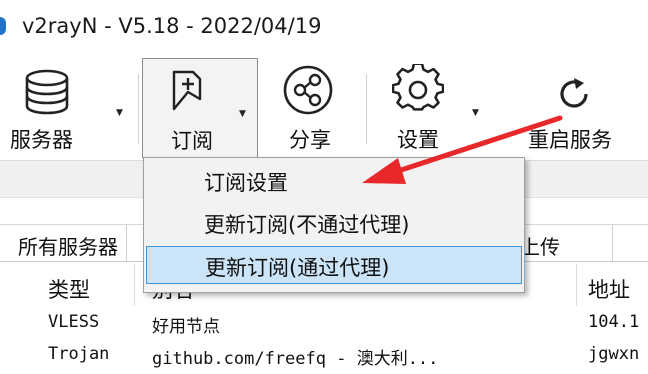  I want to click on tab-divider, so click(612, 243).